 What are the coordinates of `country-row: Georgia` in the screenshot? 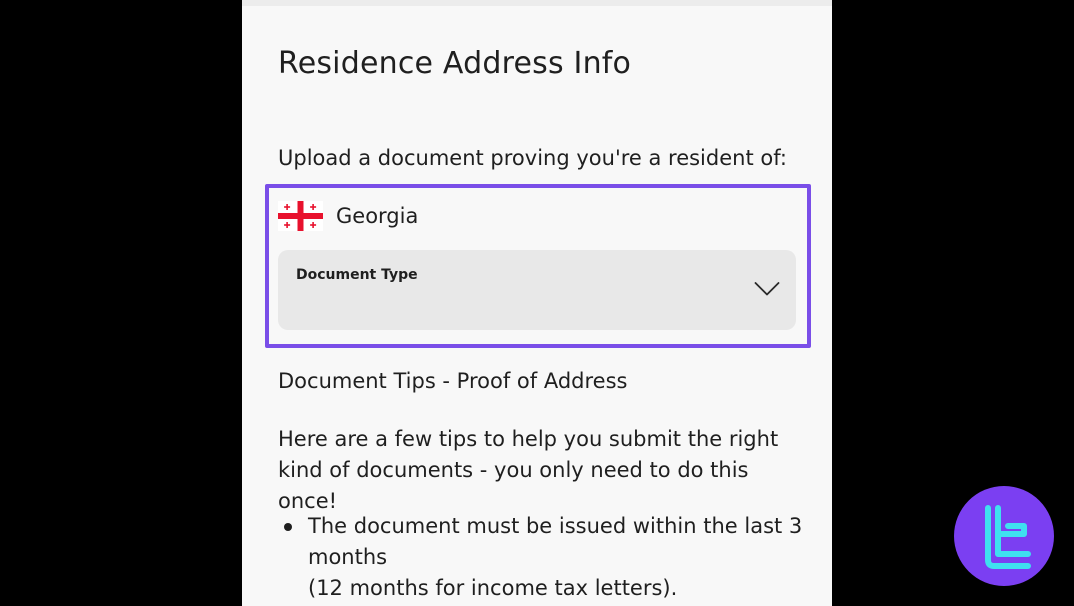 It's located at (348, 216).